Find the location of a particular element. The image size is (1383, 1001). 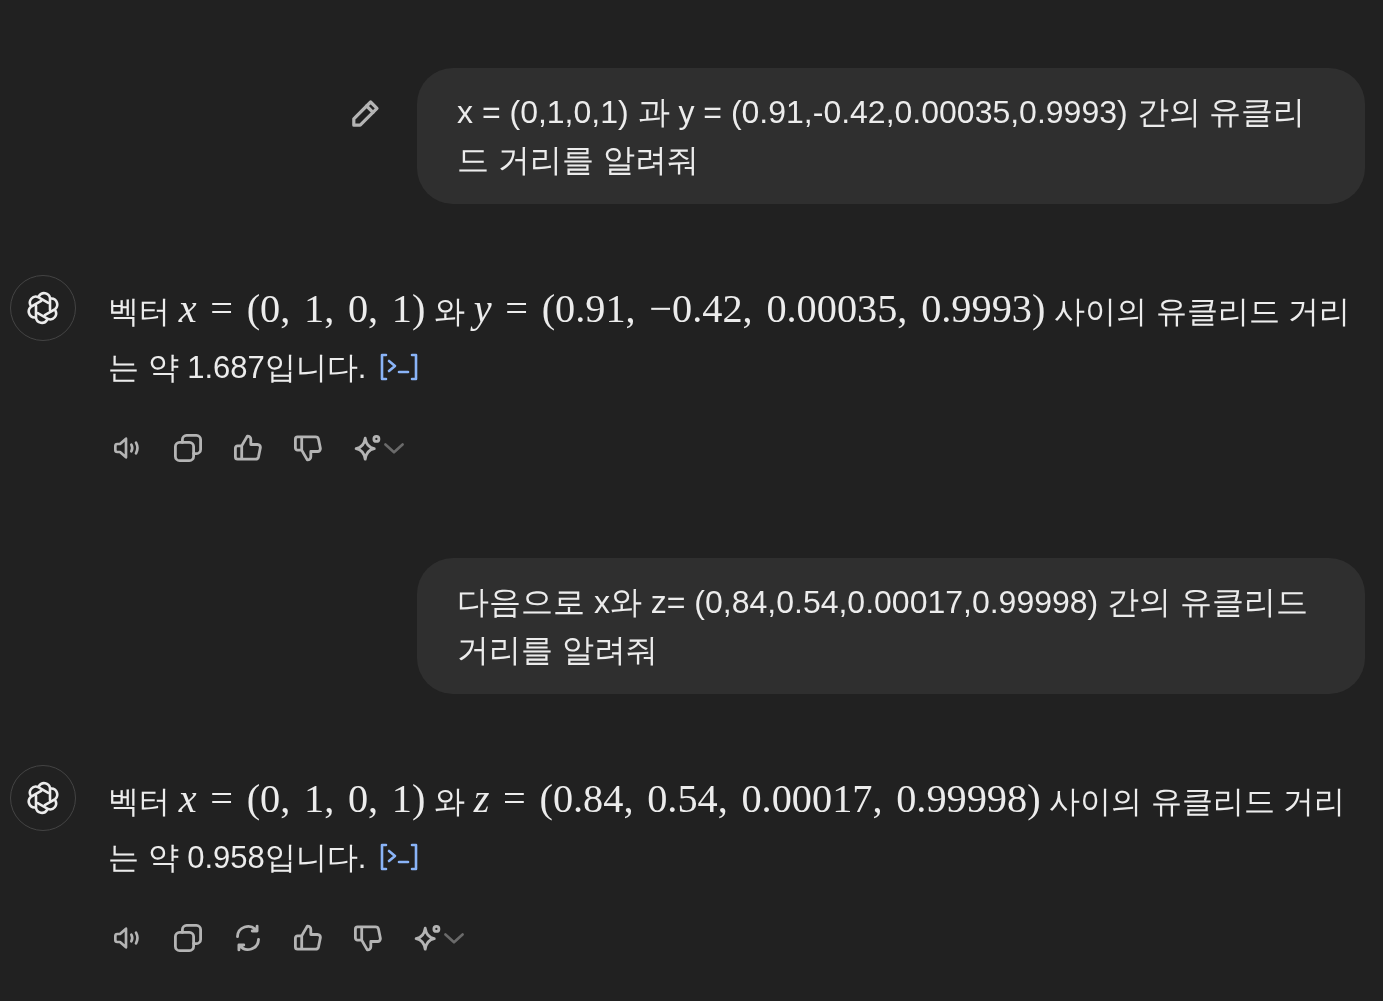

refresh-icon is located at coordinates (248, 938).